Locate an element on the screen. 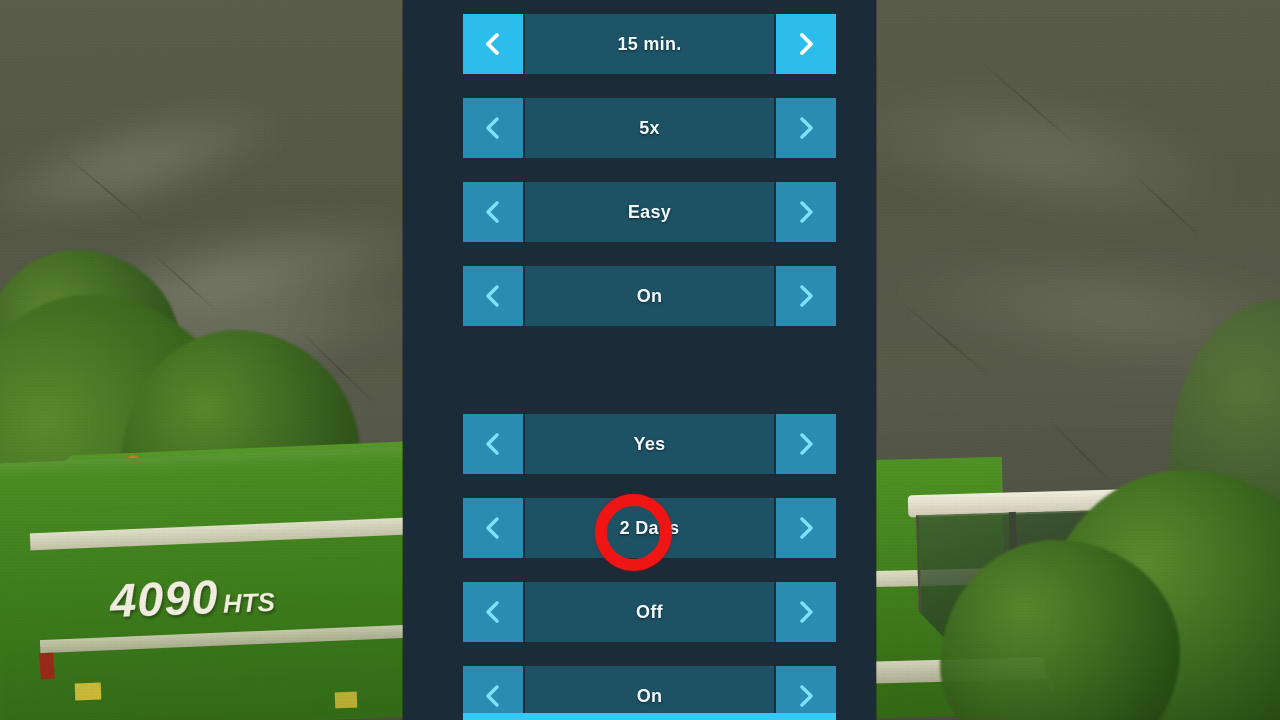 The image size is (1280, 720). value-label-dirt-and-wear: On is located at coordinates (649, 295).